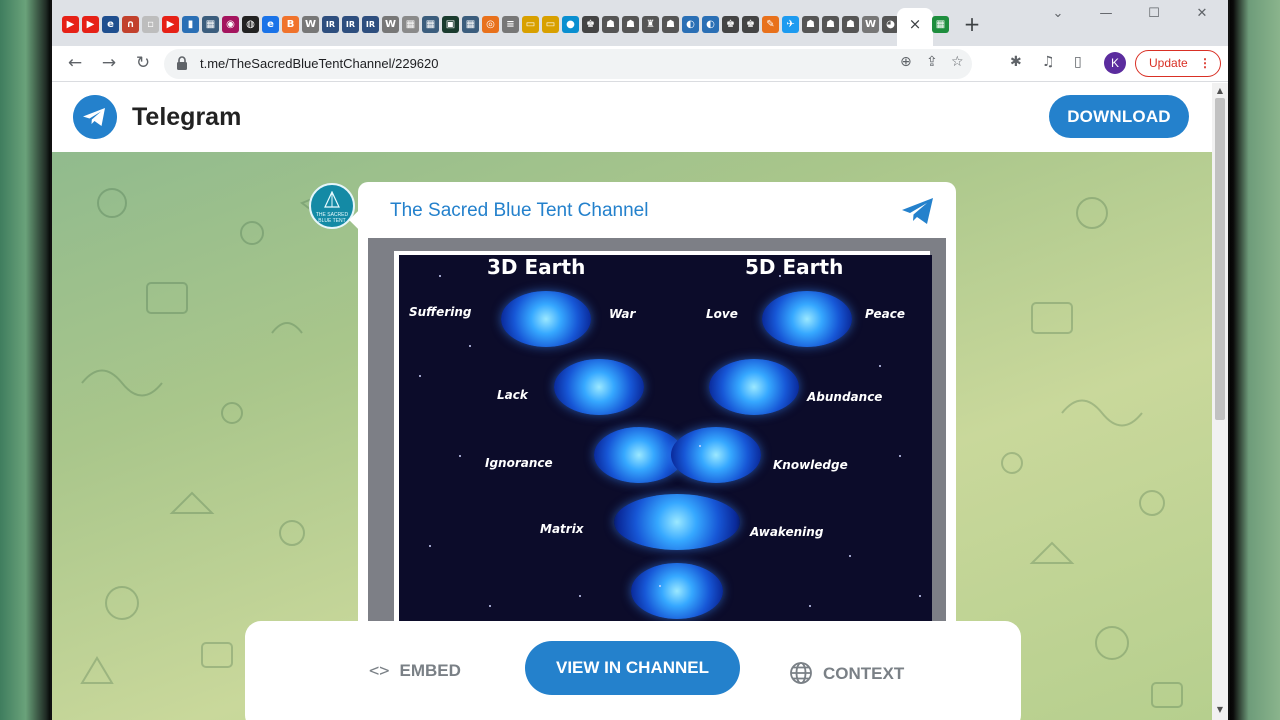 This screenshot has height=720, width=1280. What do you see at coordinates (546, 319) in the screenshot?
I see `globe` at bounding box center [546, 319].